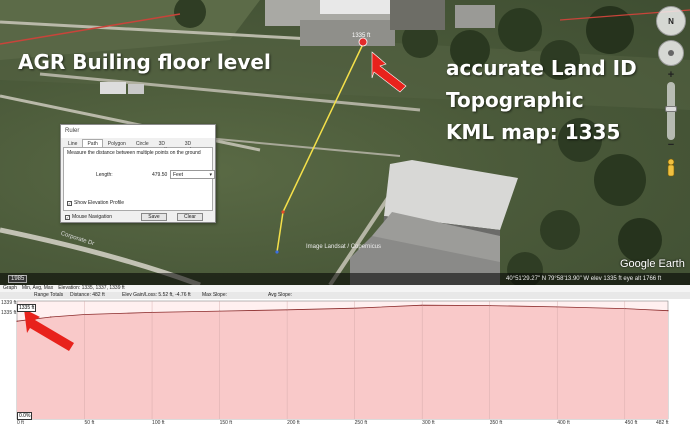  What do you see at coordinates (363, 42) in the screenshot?
I see `placemark-pin` at bounding box center [363, 42].